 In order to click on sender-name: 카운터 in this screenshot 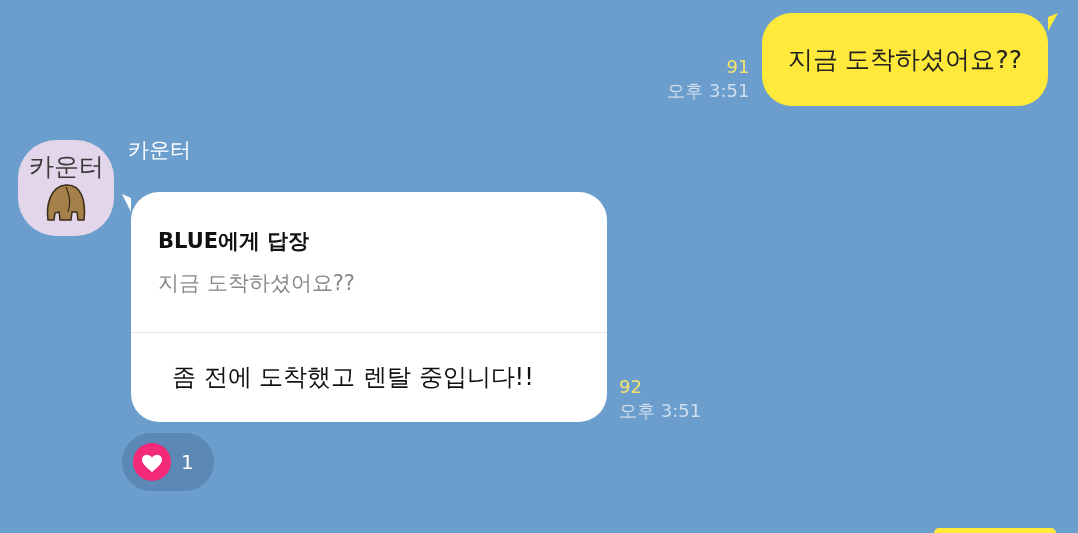, I will do `click(160, 150)`.